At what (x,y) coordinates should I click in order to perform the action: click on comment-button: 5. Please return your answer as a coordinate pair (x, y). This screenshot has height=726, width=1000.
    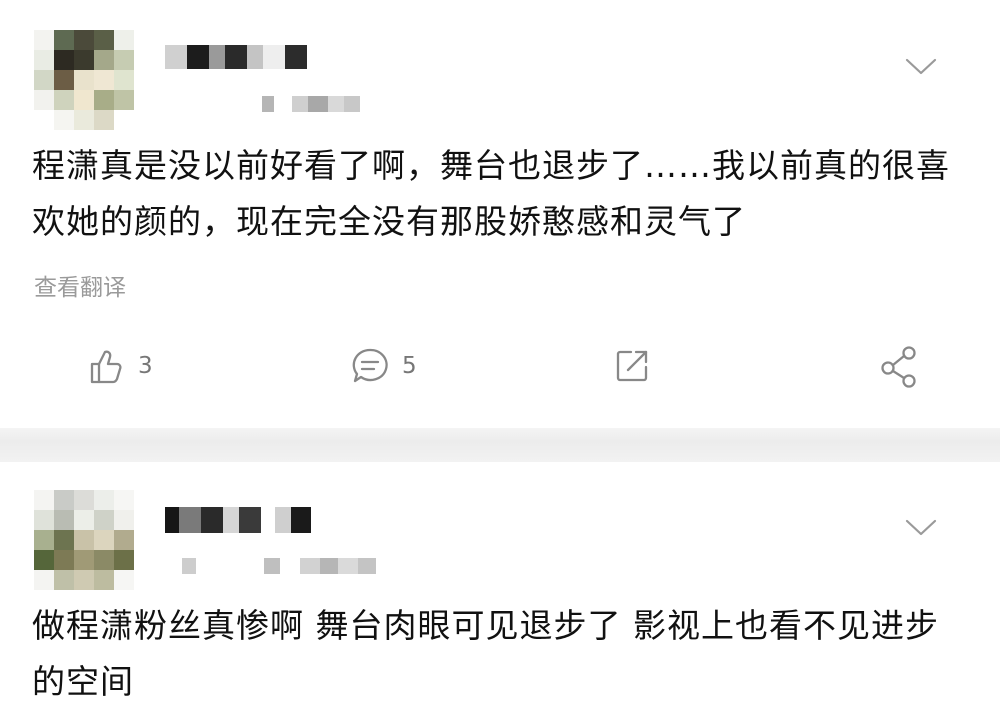
    Looking at the image, I should click on (383, 366).